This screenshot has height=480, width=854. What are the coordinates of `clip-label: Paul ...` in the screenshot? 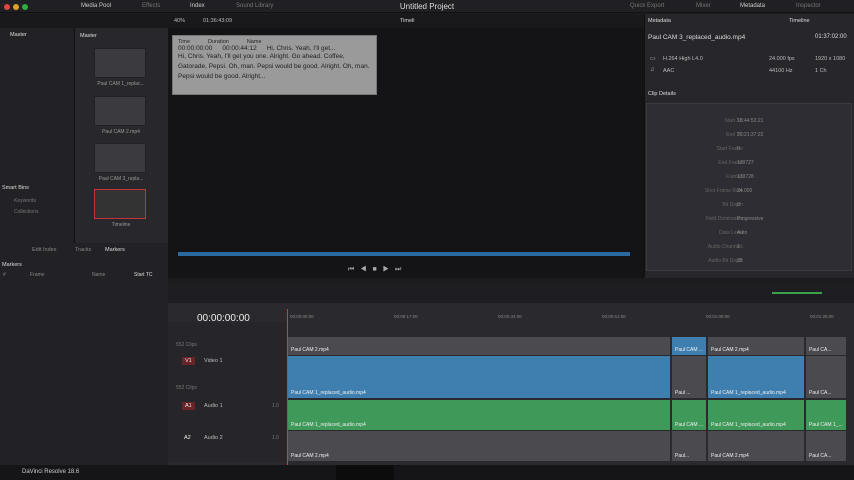 It's located at (683, 393).